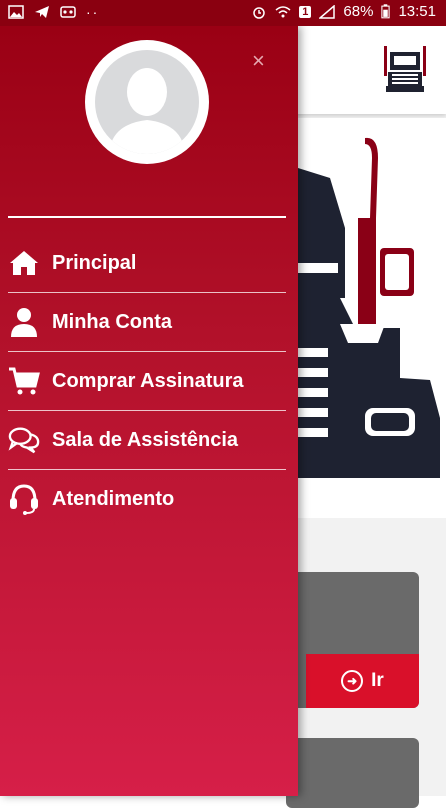 Image resolution: width=446 pixels, height=808 pixels. What do you see at coordinates (327, 11) in the screenshot?
I see `signal-icon` at bounding box center [327, 11].